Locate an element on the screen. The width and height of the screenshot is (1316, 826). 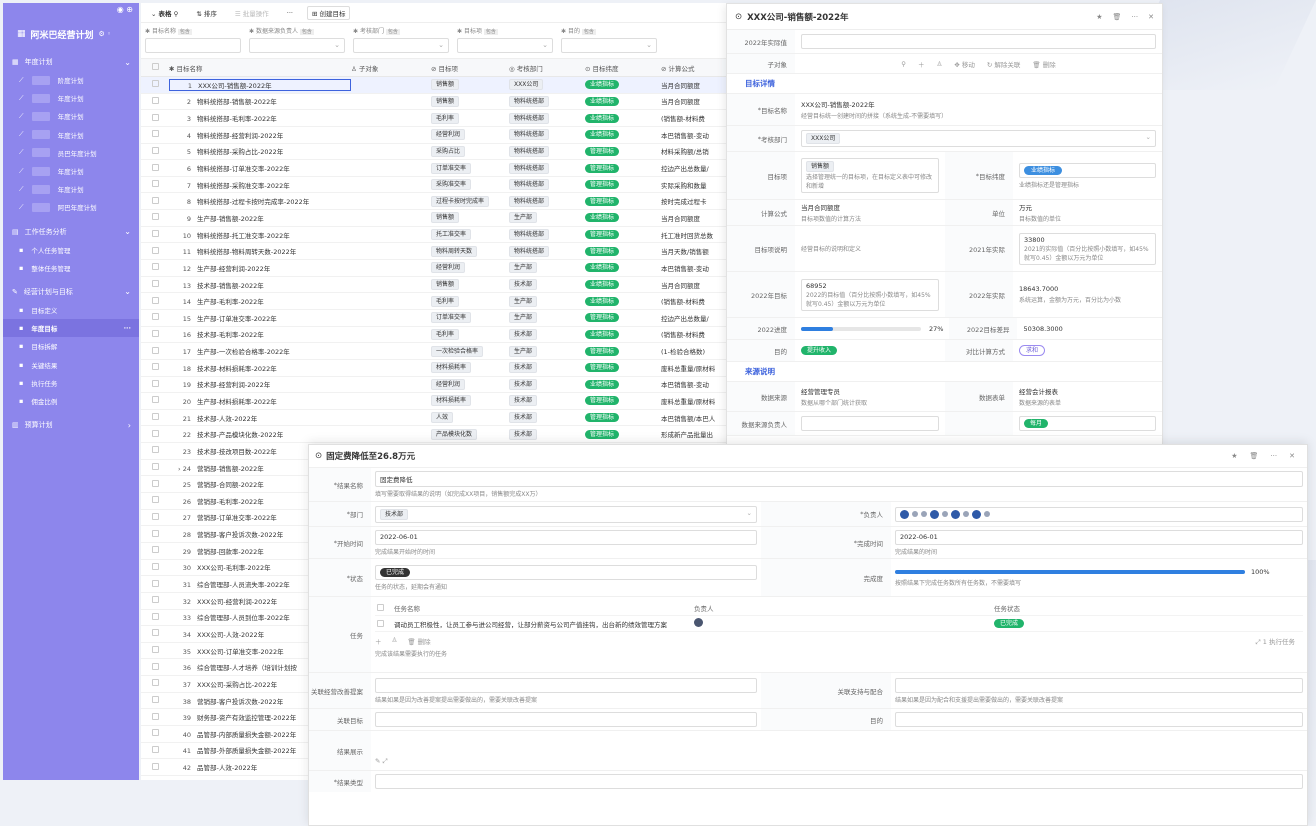
sidebar-item: ⟋ 阿巴年度计划 is located at coordinates (71, 207).